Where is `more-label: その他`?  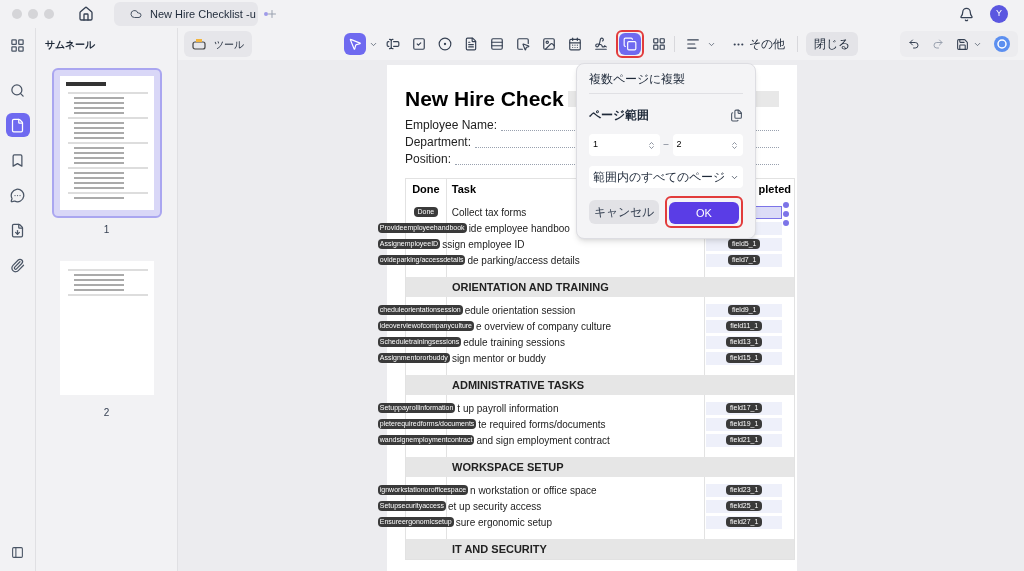 more-label: その他 is located at coordinates (767, 44).